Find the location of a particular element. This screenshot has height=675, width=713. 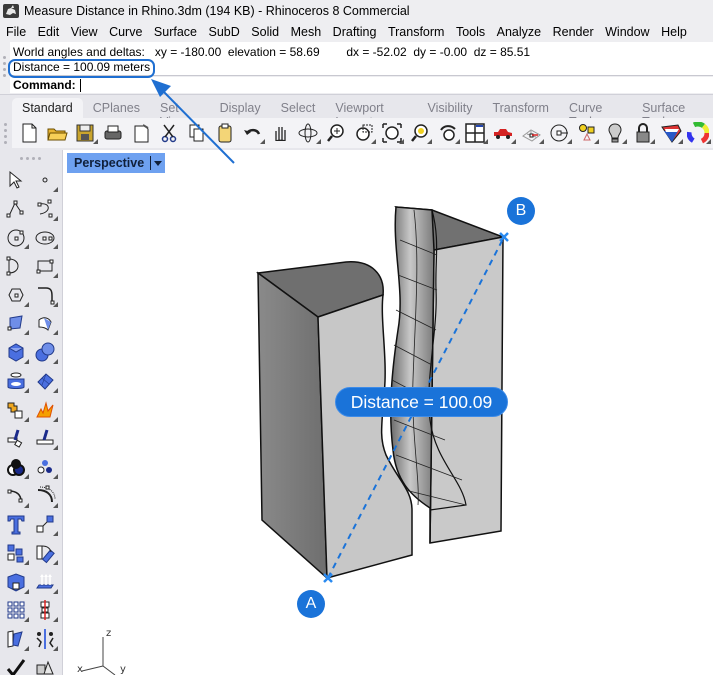

tab-select: Select is located at coordinates (298, 108).